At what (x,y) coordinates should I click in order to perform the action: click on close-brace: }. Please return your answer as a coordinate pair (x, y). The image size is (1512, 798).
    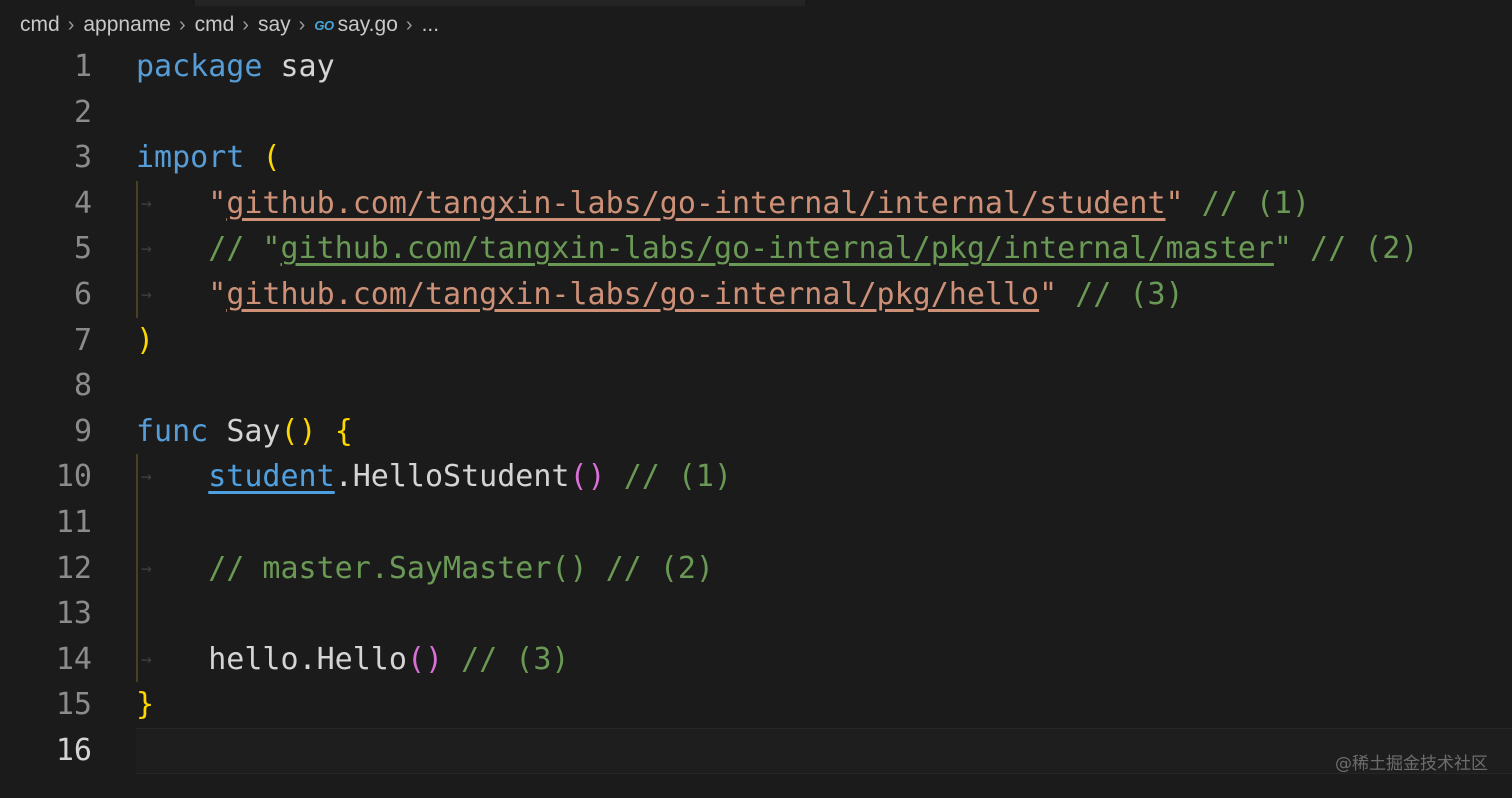
    Looking at the image, I should click on (145, 705).